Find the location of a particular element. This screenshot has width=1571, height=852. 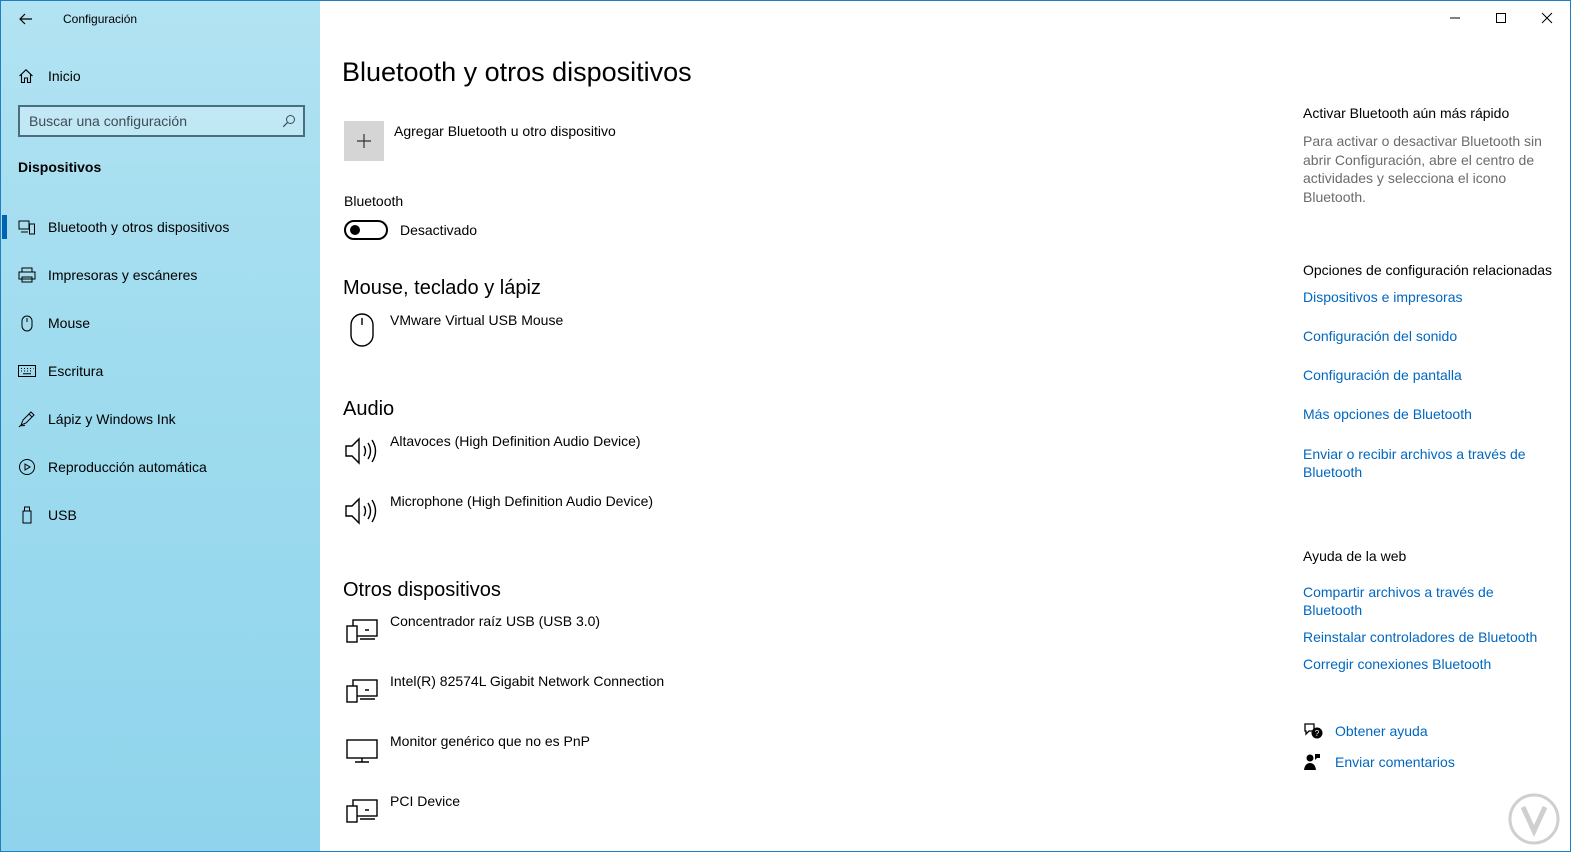

device-item: Concentrador raíz USB (USB 3.0) is located at coordinates (472, 631).